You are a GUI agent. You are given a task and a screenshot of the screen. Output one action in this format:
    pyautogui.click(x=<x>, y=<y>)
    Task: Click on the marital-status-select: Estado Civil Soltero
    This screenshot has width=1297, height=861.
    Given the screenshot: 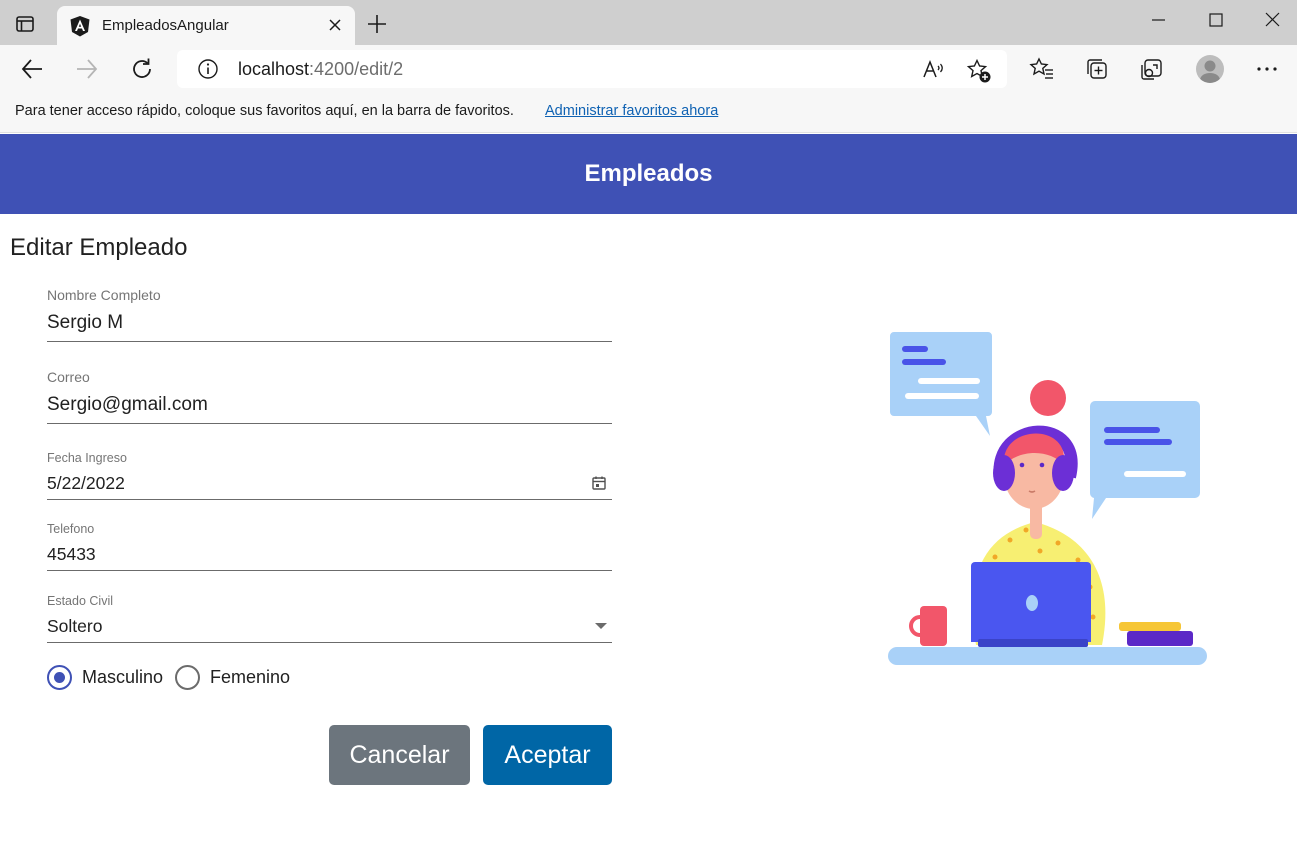 What is the action you would take?
    pyautogui.click(x=329, y=619)
    